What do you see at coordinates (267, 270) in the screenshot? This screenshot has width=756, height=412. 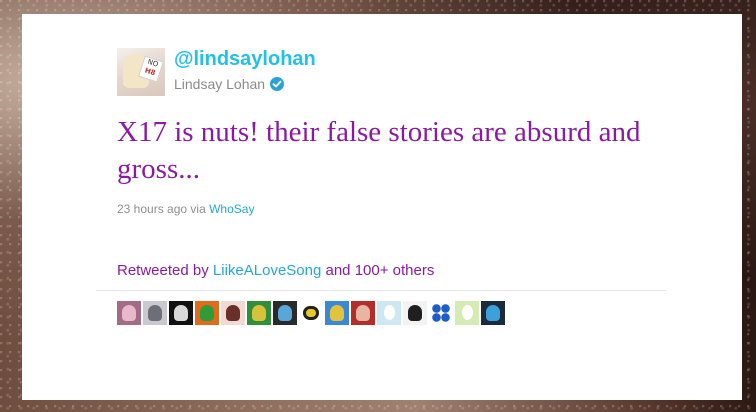 I see `retweeter-link: LiikeALoveSong` at bounding box center [267, 270].